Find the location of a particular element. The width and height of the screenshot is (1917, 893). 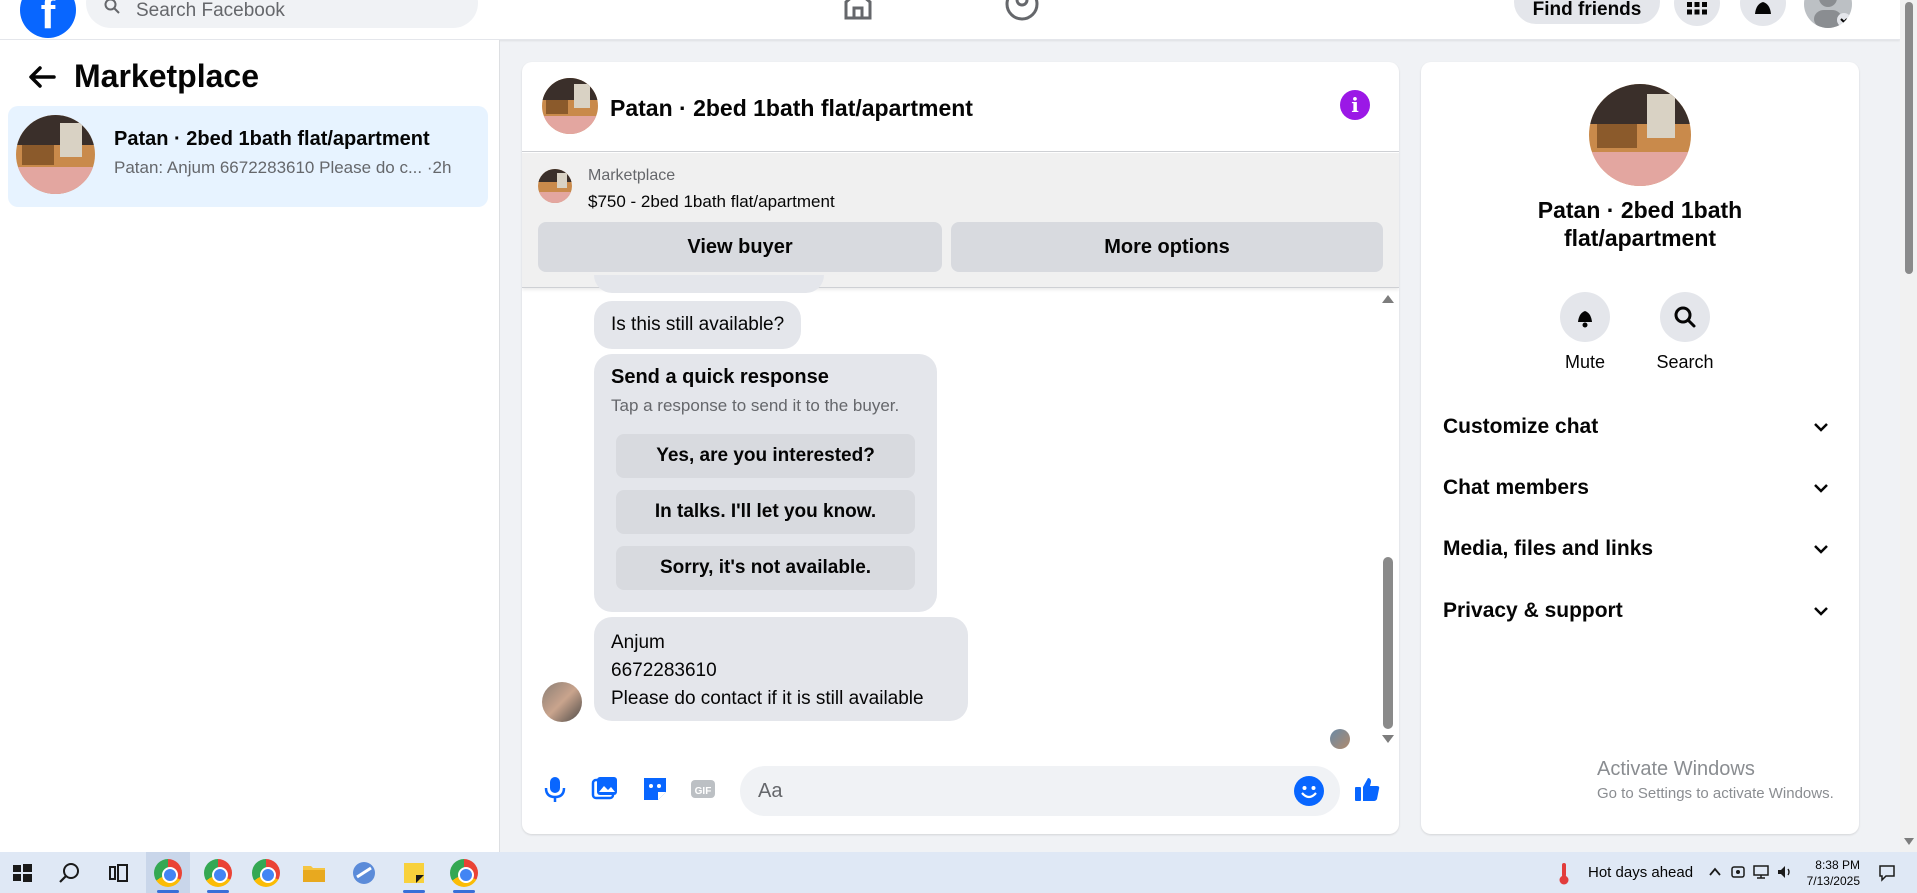

info-icon: i is located at coordinates (1355, 105).